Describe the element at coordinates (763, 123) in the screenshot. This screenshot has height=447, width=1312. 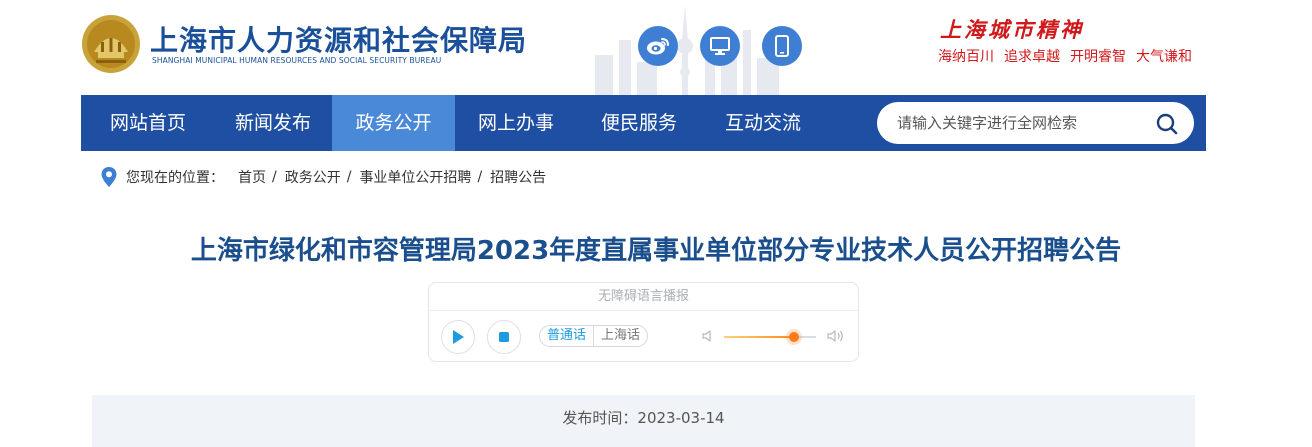
I see `nav-item-interaction: 互动交流` at that location.